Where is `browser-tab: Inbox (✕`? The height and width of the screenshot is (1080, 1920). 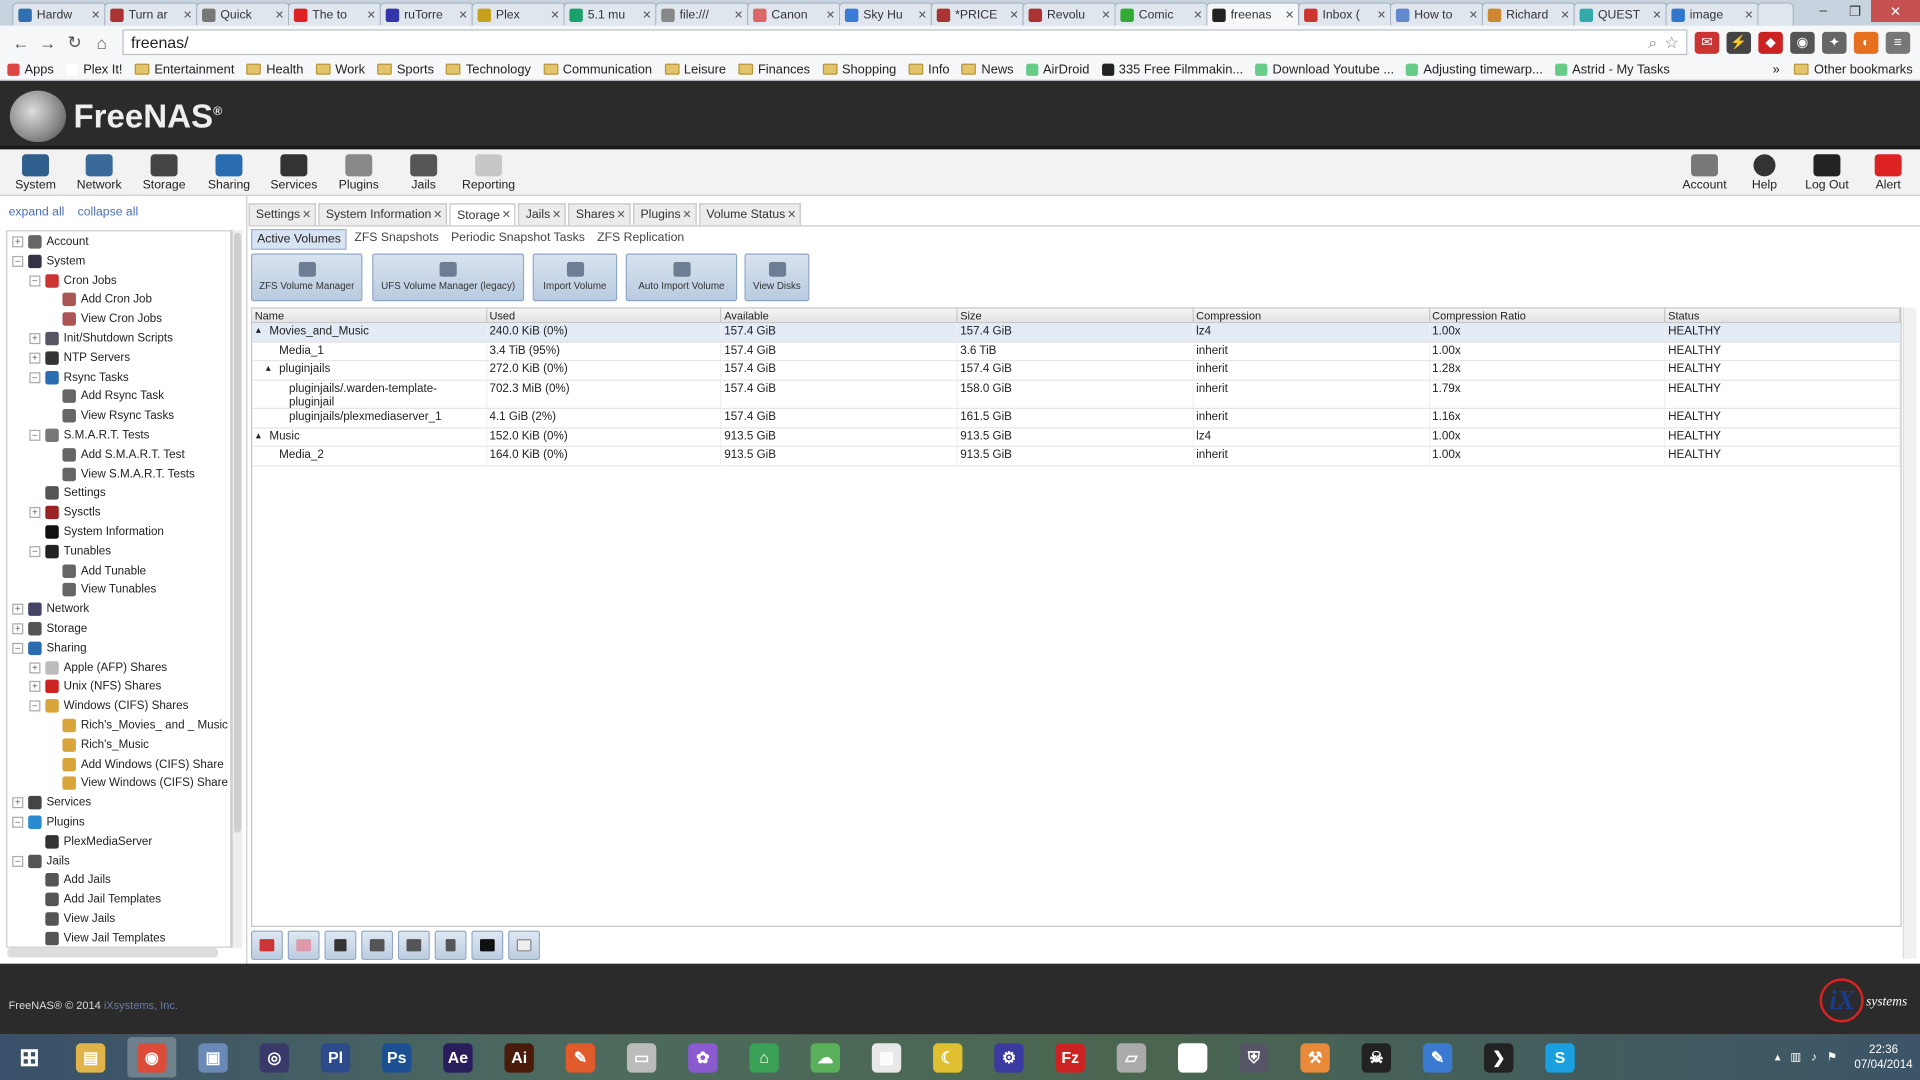 browser-tab: Inbox (✕ is located at coordinates (1345, 14).